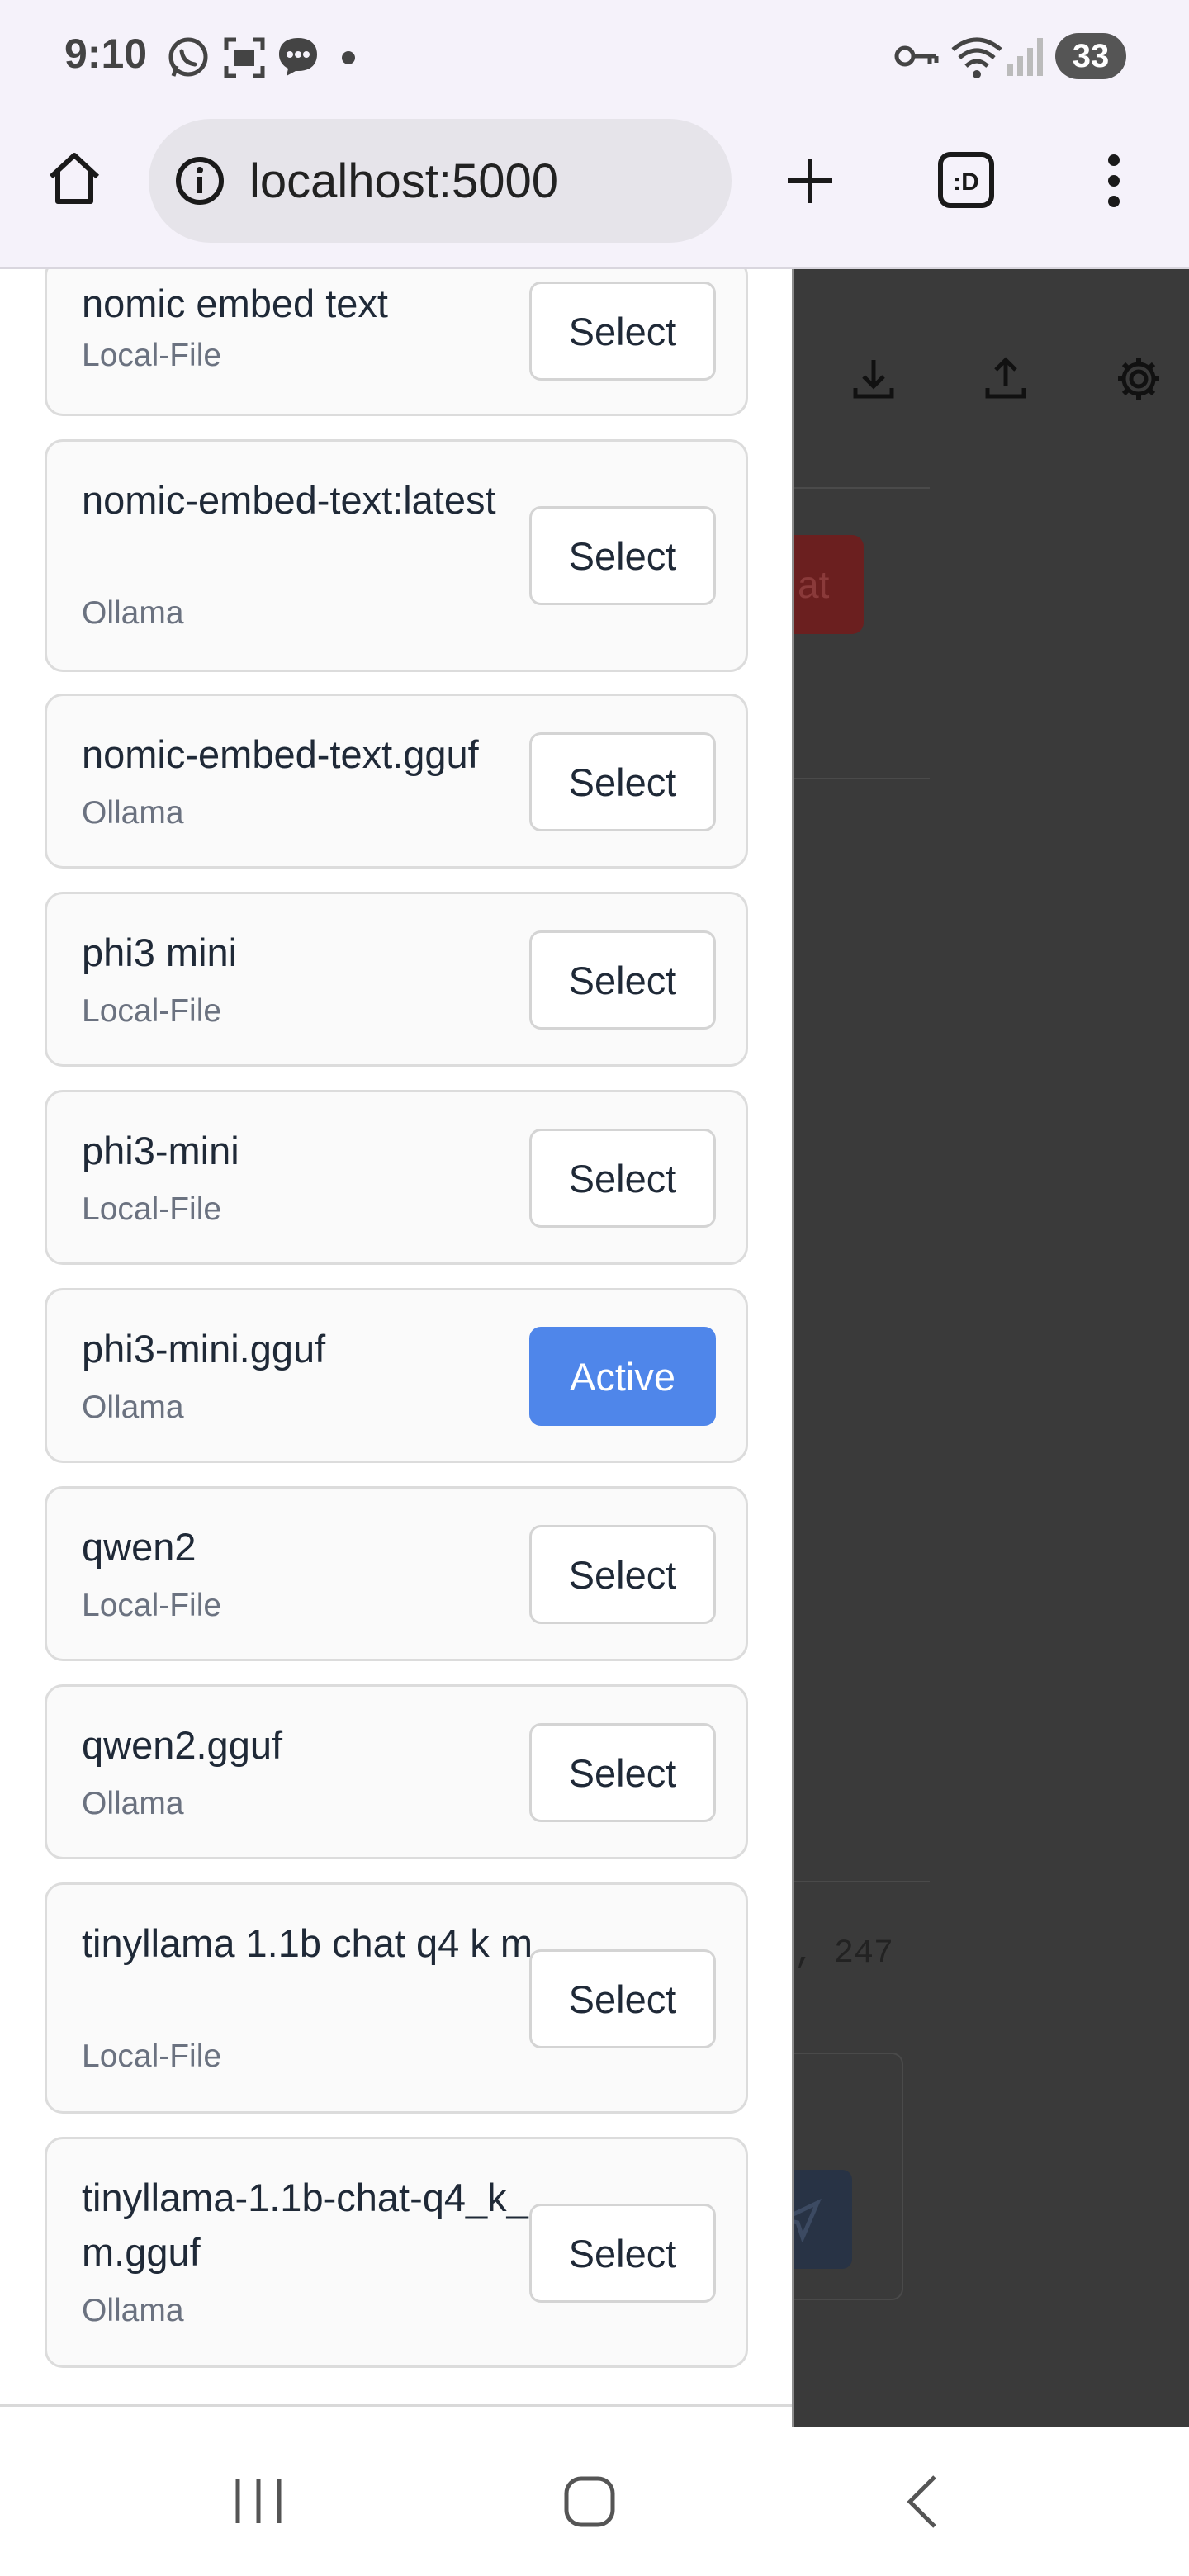 Image resolution: width=1189 pixels, height=2576 pixels. I want to click on model-name: nomic-embed-text.gguf, so click(280, 754).